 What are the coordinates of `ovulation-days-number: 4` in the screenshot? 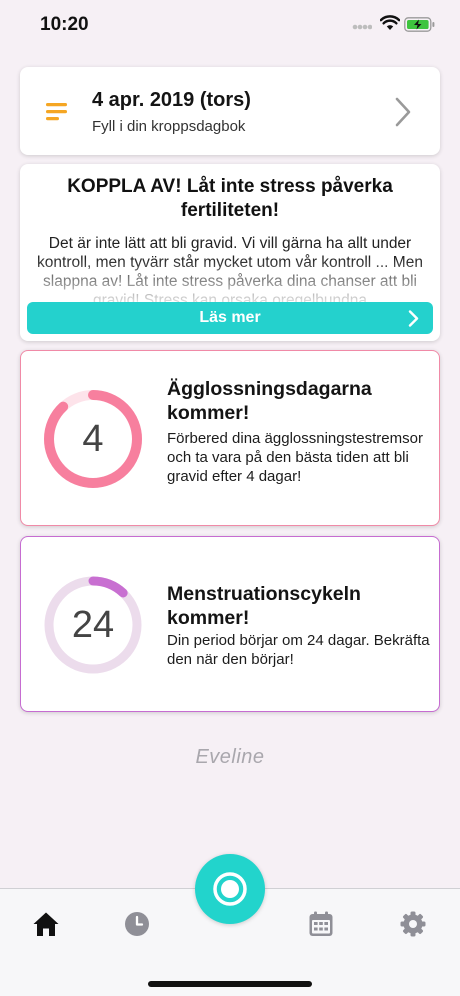 It's located at (93, 439).